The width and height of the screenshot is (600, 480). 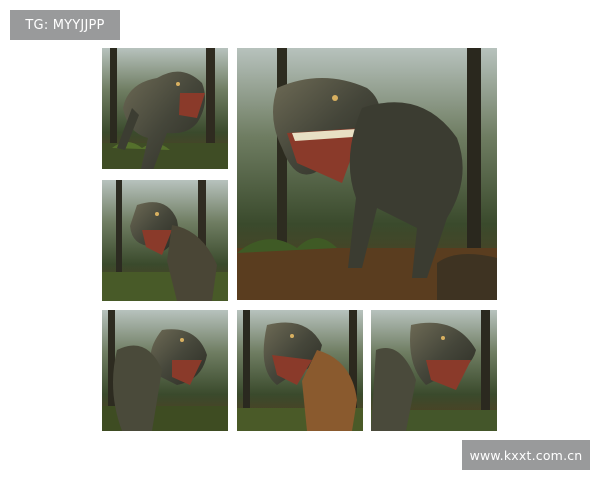 I want to click on photo-trex-bottom-right, so click(x=434, y=370).